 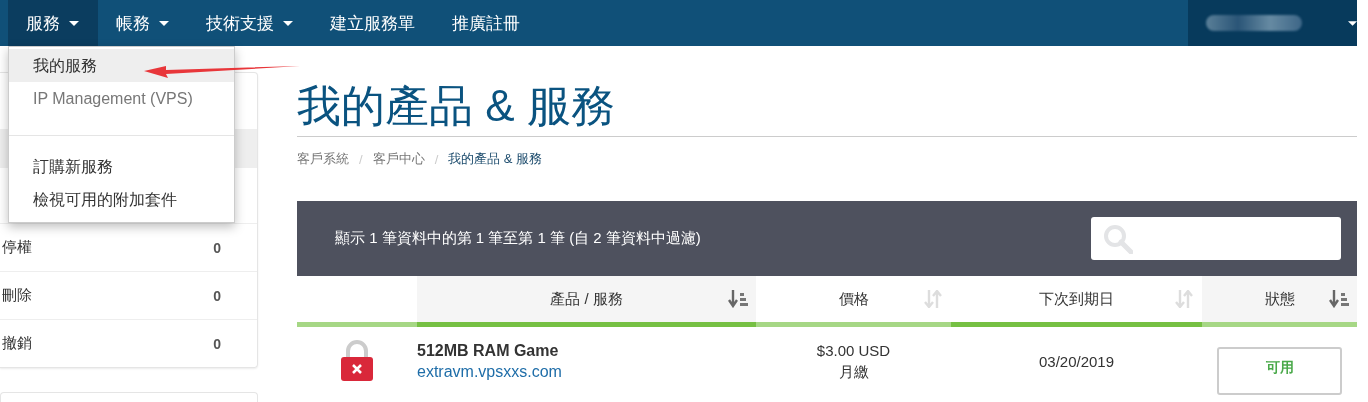 I want to click on nav-menu-item: 技術支援, so click(x=250, y=23).